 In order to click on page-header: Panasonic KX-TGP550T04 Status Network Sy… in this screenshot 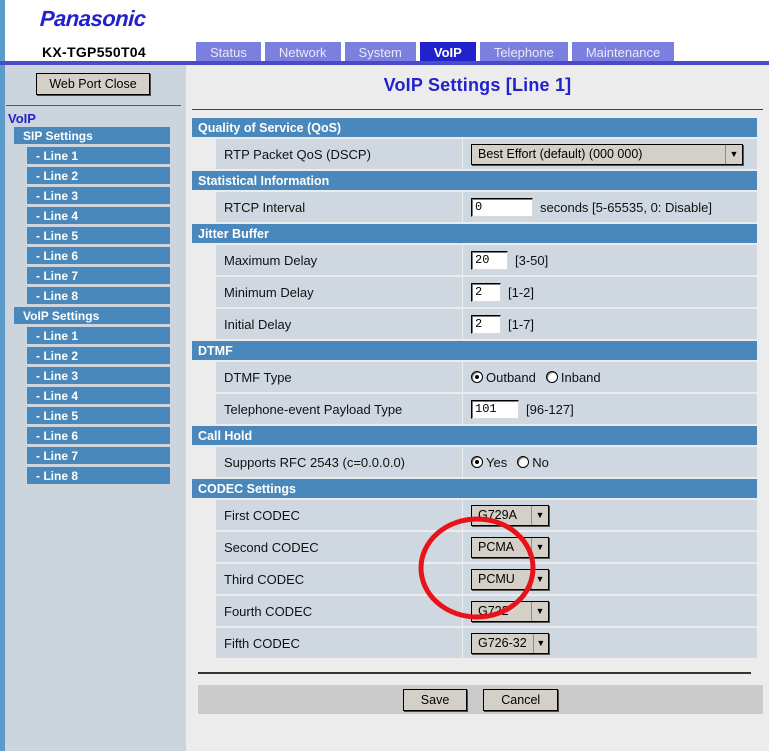, I will do `click(384, 31)`.